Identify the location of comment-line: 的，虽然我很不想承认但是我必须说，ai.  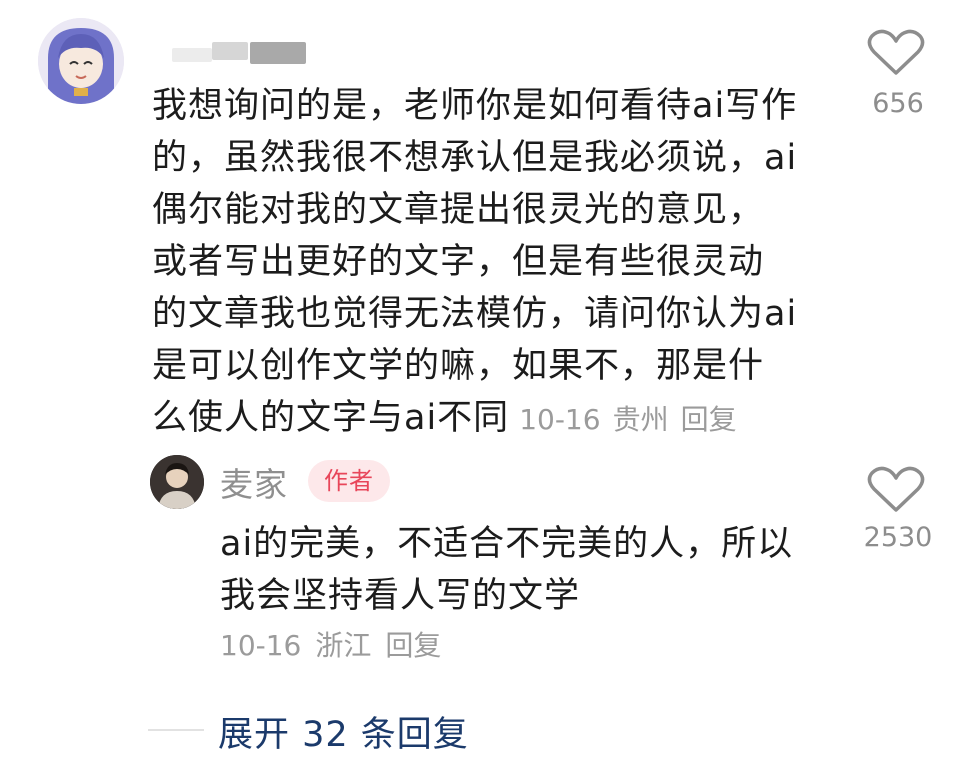
(475, 158).